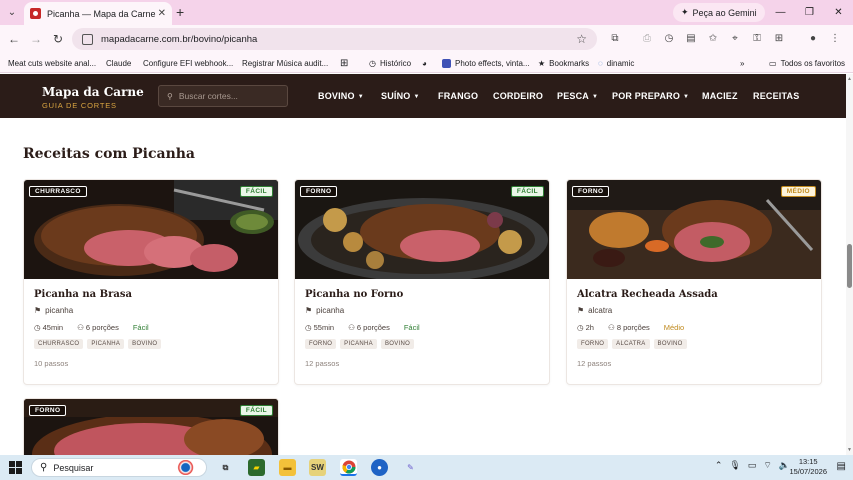 Image resolution: width=853 pixels, height=480 pixels. What do you see at coordinates (595, 97) in the screenshot?
I see `chevron-down-icon: ▼` at bounding box center [595, 97].